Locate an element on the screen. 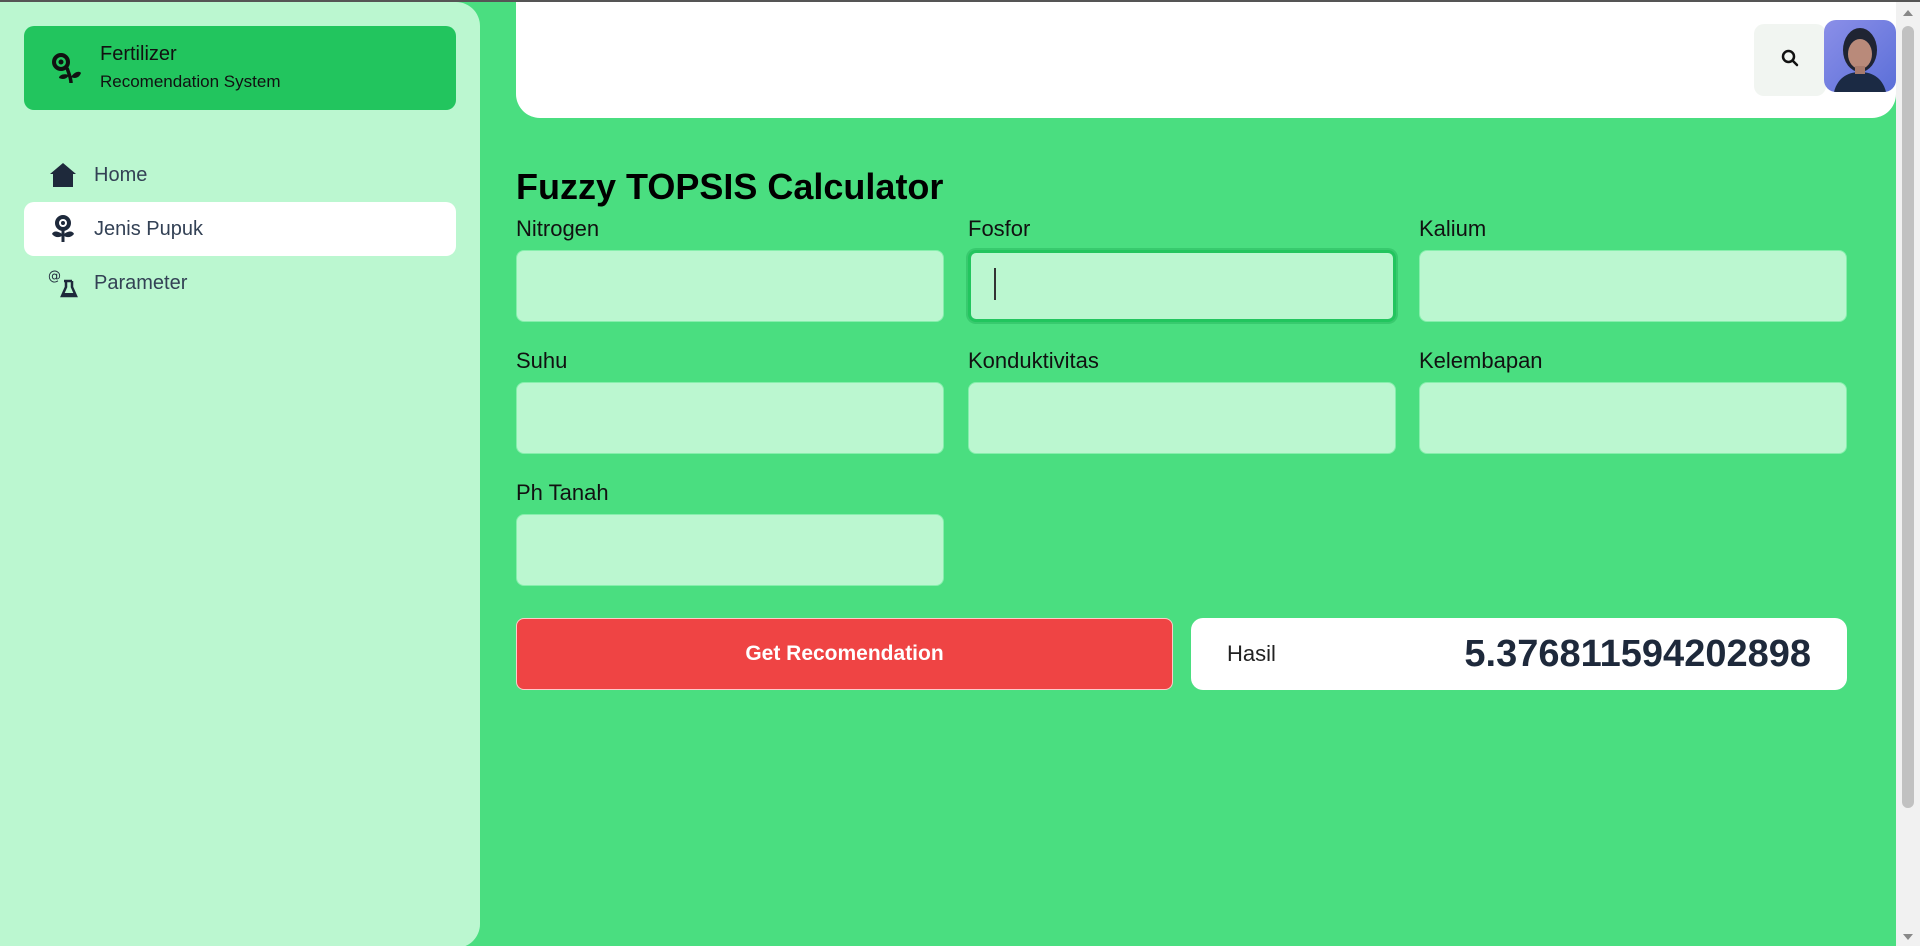 The width and height of the screenshot is (1920, 946). konduktivitas-field-group: Konduktivitas is located at coordinates (1182, 401).